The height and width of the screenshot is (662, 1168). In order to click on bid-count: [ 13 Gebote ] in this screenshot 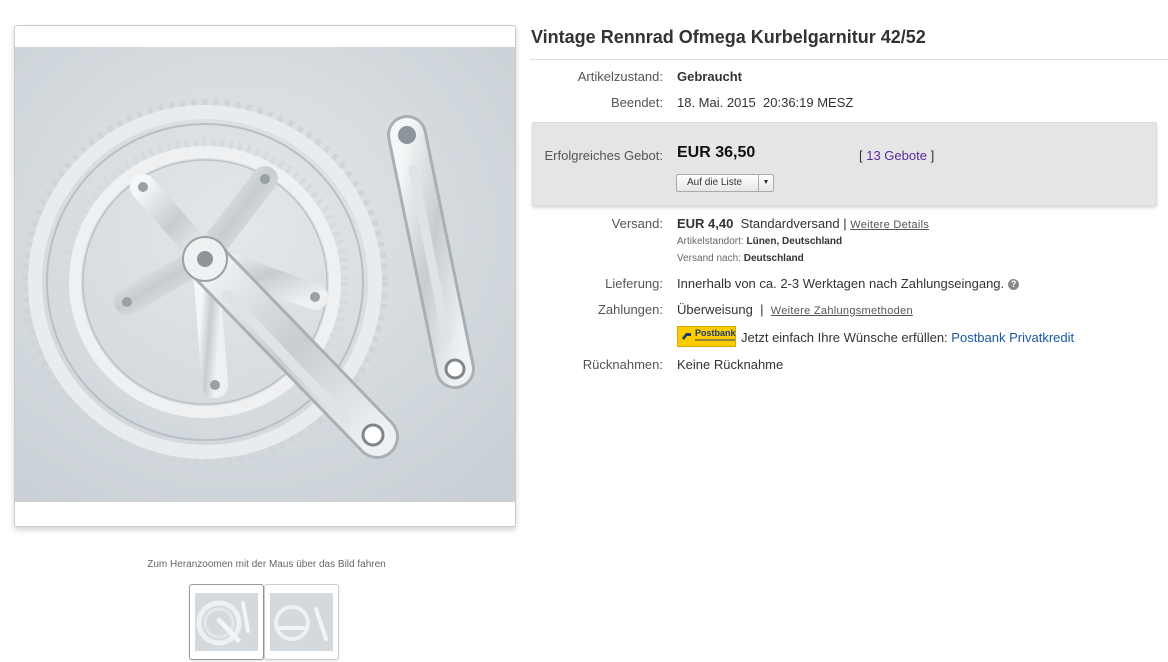, I will do `click(896, 155)`.